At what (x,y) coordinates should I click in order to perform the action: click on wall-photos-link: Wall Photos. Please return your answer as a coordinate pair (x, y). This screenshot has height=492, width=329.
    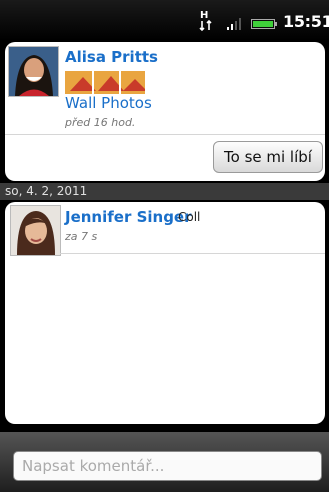
    Looking at the image, I should click on (108, 103).